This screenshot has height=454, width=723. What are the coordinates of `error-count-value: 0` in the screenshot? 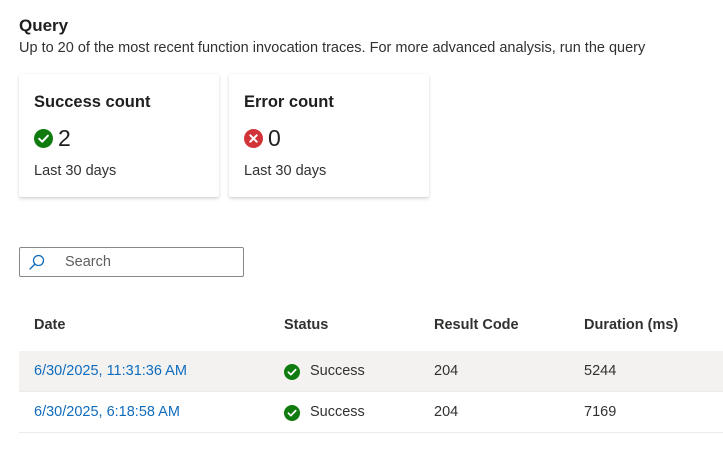 It's located at (274, 138).